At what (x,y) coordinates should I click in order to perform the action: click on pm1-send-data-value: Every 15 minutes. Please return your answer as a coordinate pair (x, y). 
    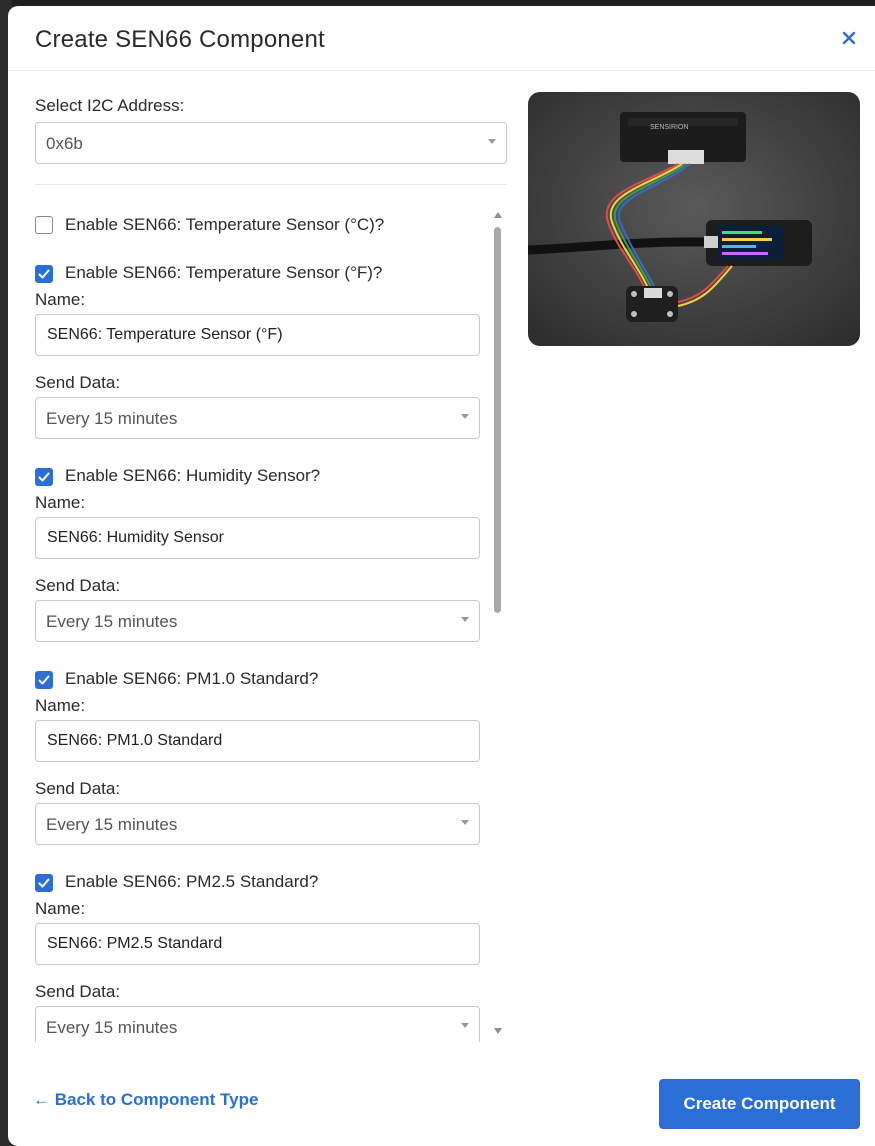
    Looking at the image, I should click on (112, 824).